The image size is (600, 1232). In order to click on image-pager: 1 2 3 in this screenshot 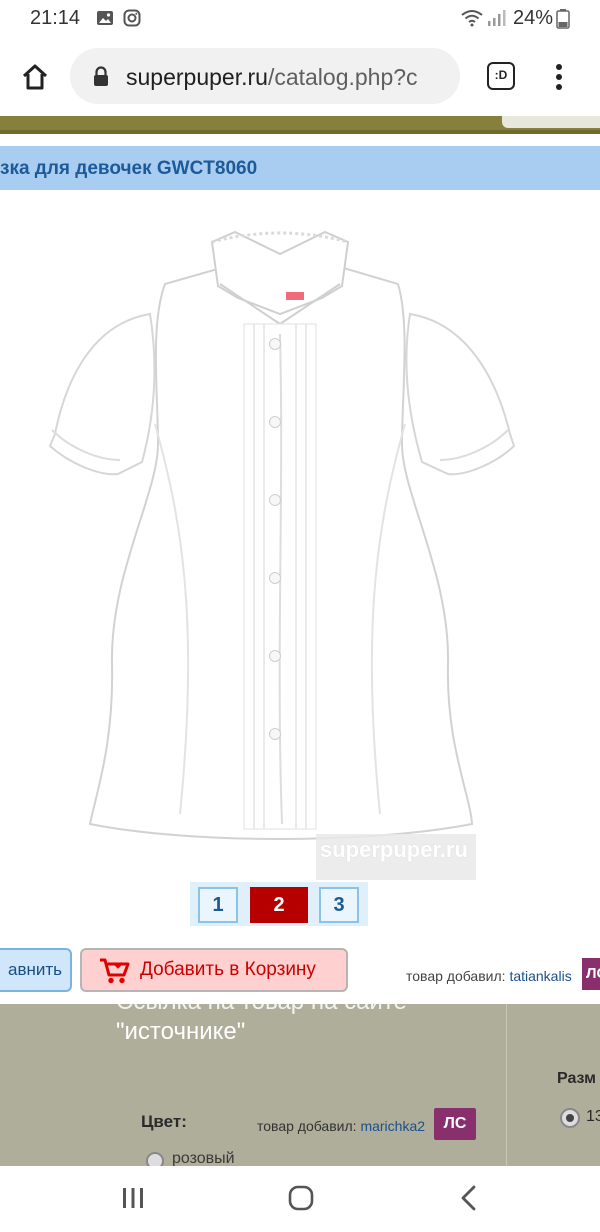, I will do `click(279, 904)`.